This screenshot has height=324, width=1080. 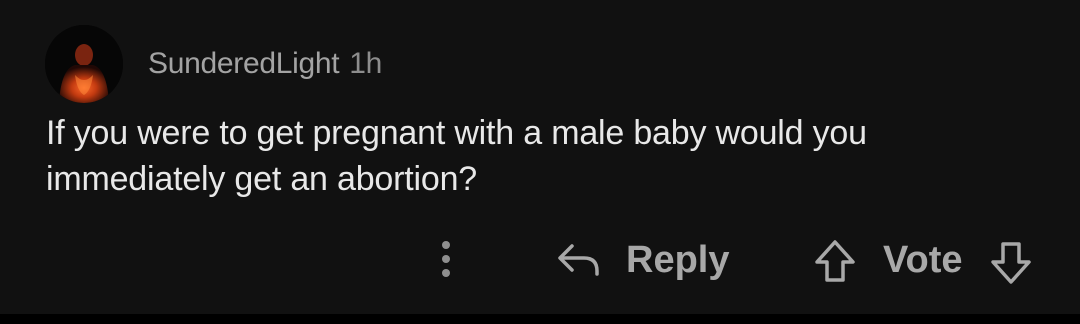 What do you see at coordinates (923, 260) in the screenshot?
I see `vote-label: Vote` at bounding box center [923, 260].